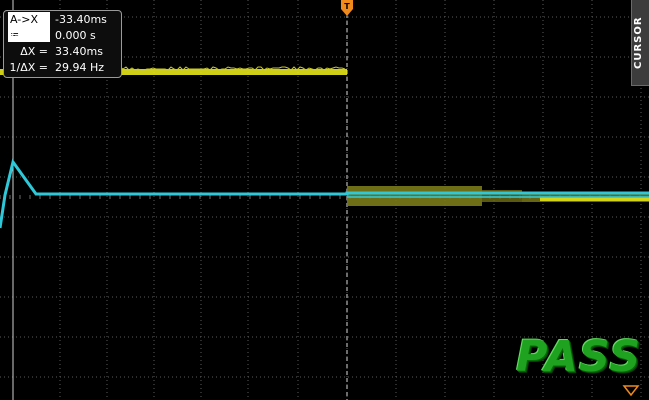 Image resolution: width=649 pixels, height=400 pixels. I want to click on readout-row-b-x: B->X = 0.000 s, so click(62, 35).